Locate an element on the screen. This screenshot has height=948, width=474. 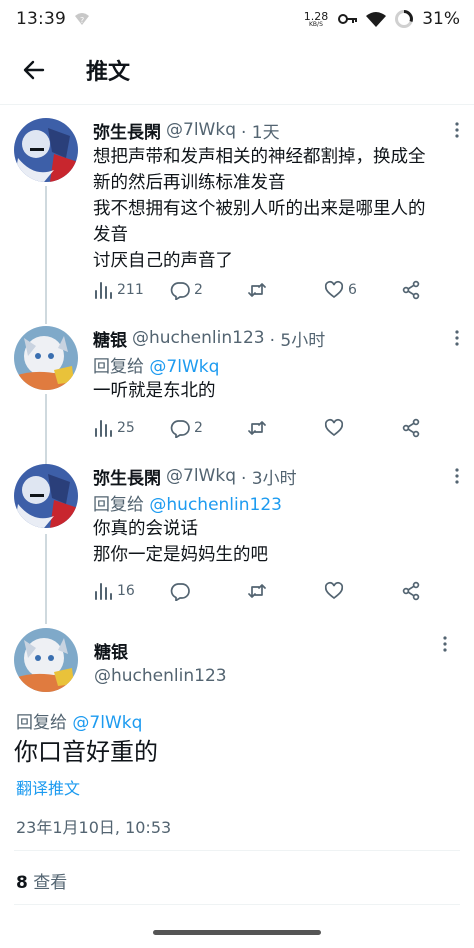
status-right: 1.28 KB/S 31% is located at coordinates (382, 19).